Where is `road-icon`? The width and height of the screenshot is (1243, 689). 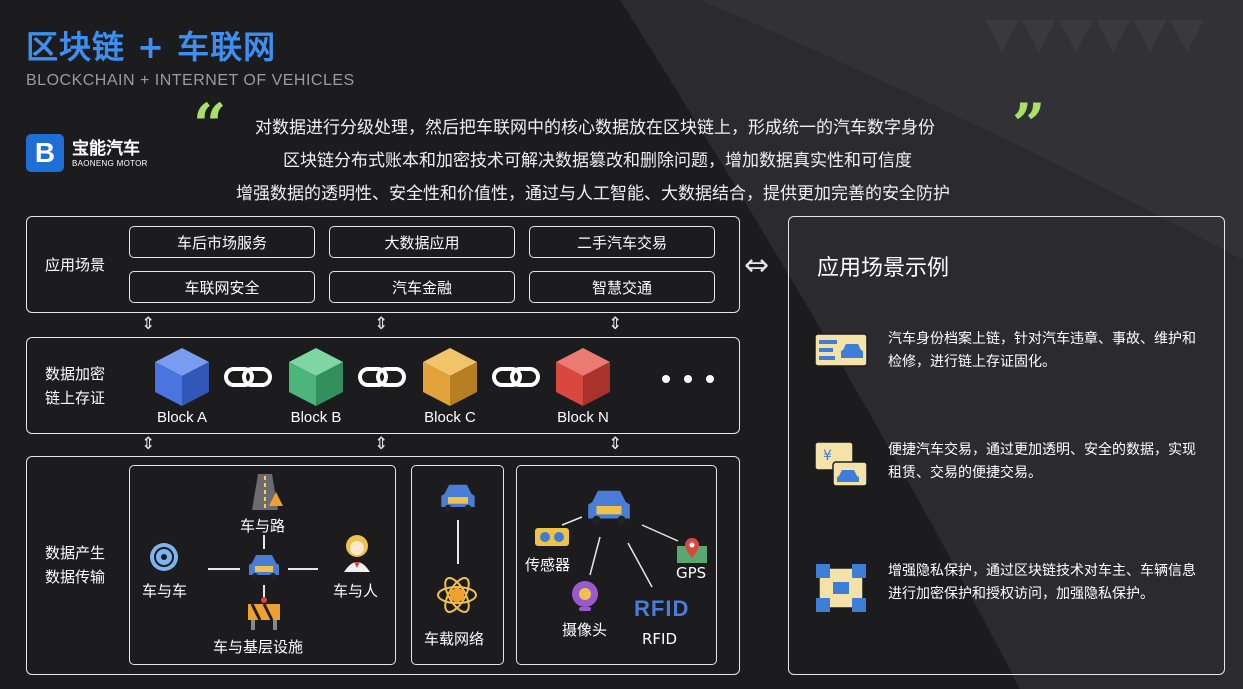
road-icon is located at coordinates (267, 492).